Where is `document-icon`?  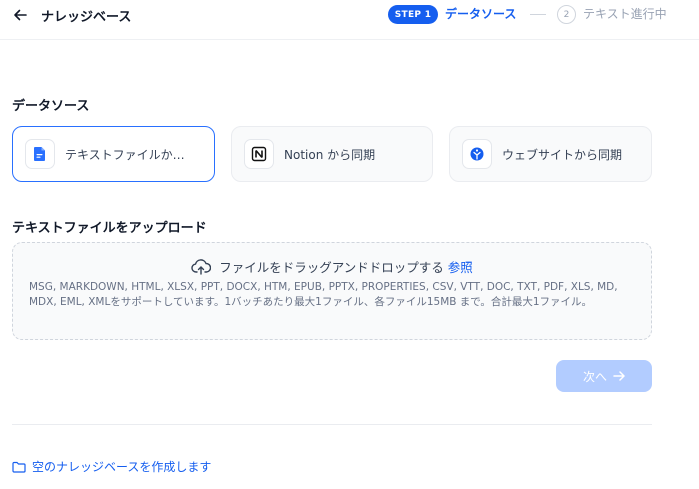 document-icon is located at coordinates (40, 154).